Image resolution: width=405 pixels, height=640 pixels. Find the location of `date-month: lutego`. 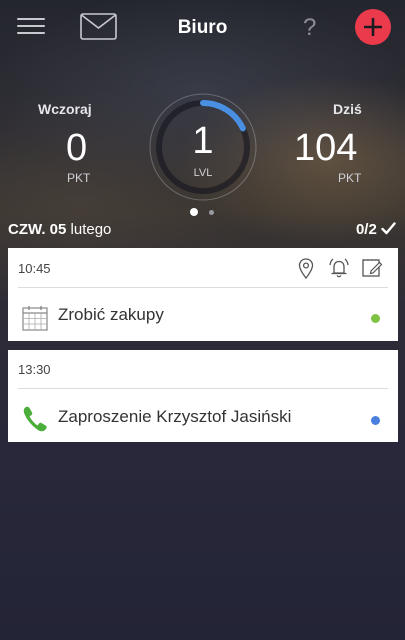

date-month: lutego is located at coordinates (91, 229).